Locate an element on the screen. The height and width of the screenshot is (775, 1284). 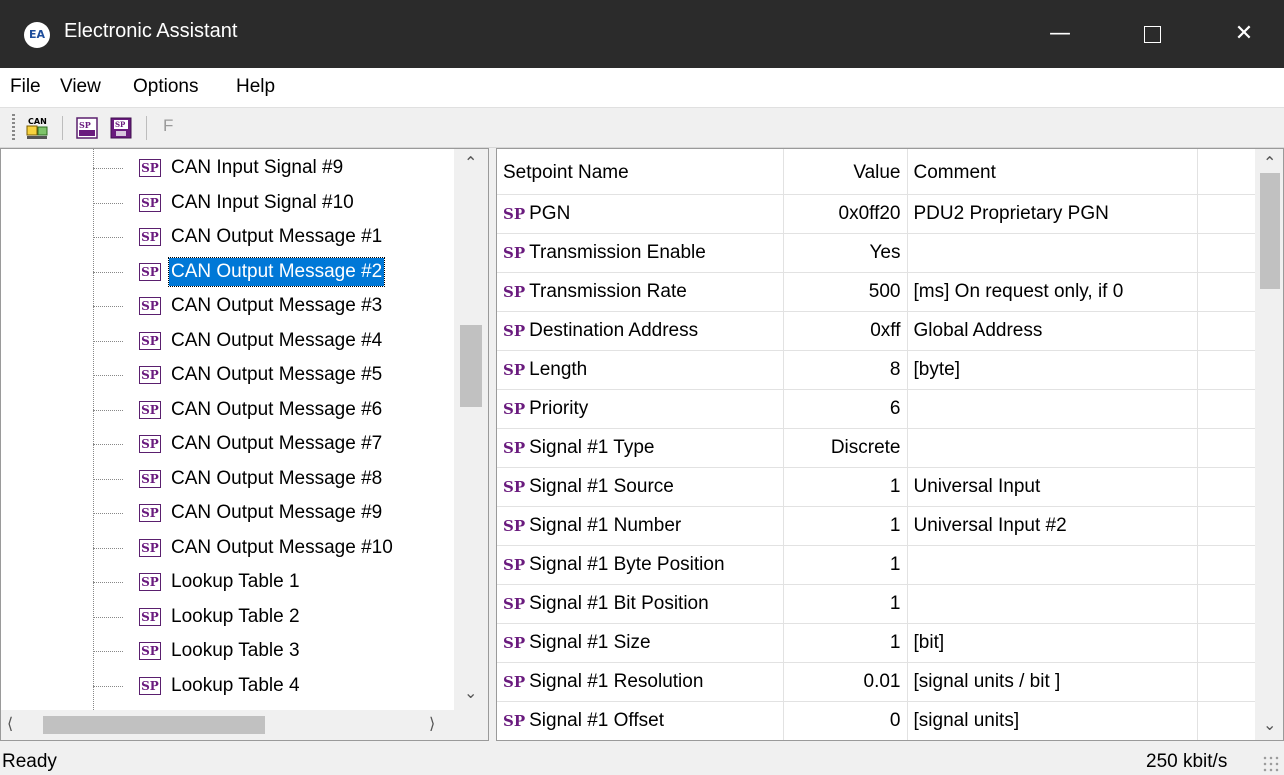
table-row: SP Signal #1 Source 1 Universal Input is located at coordinates (877, 487).